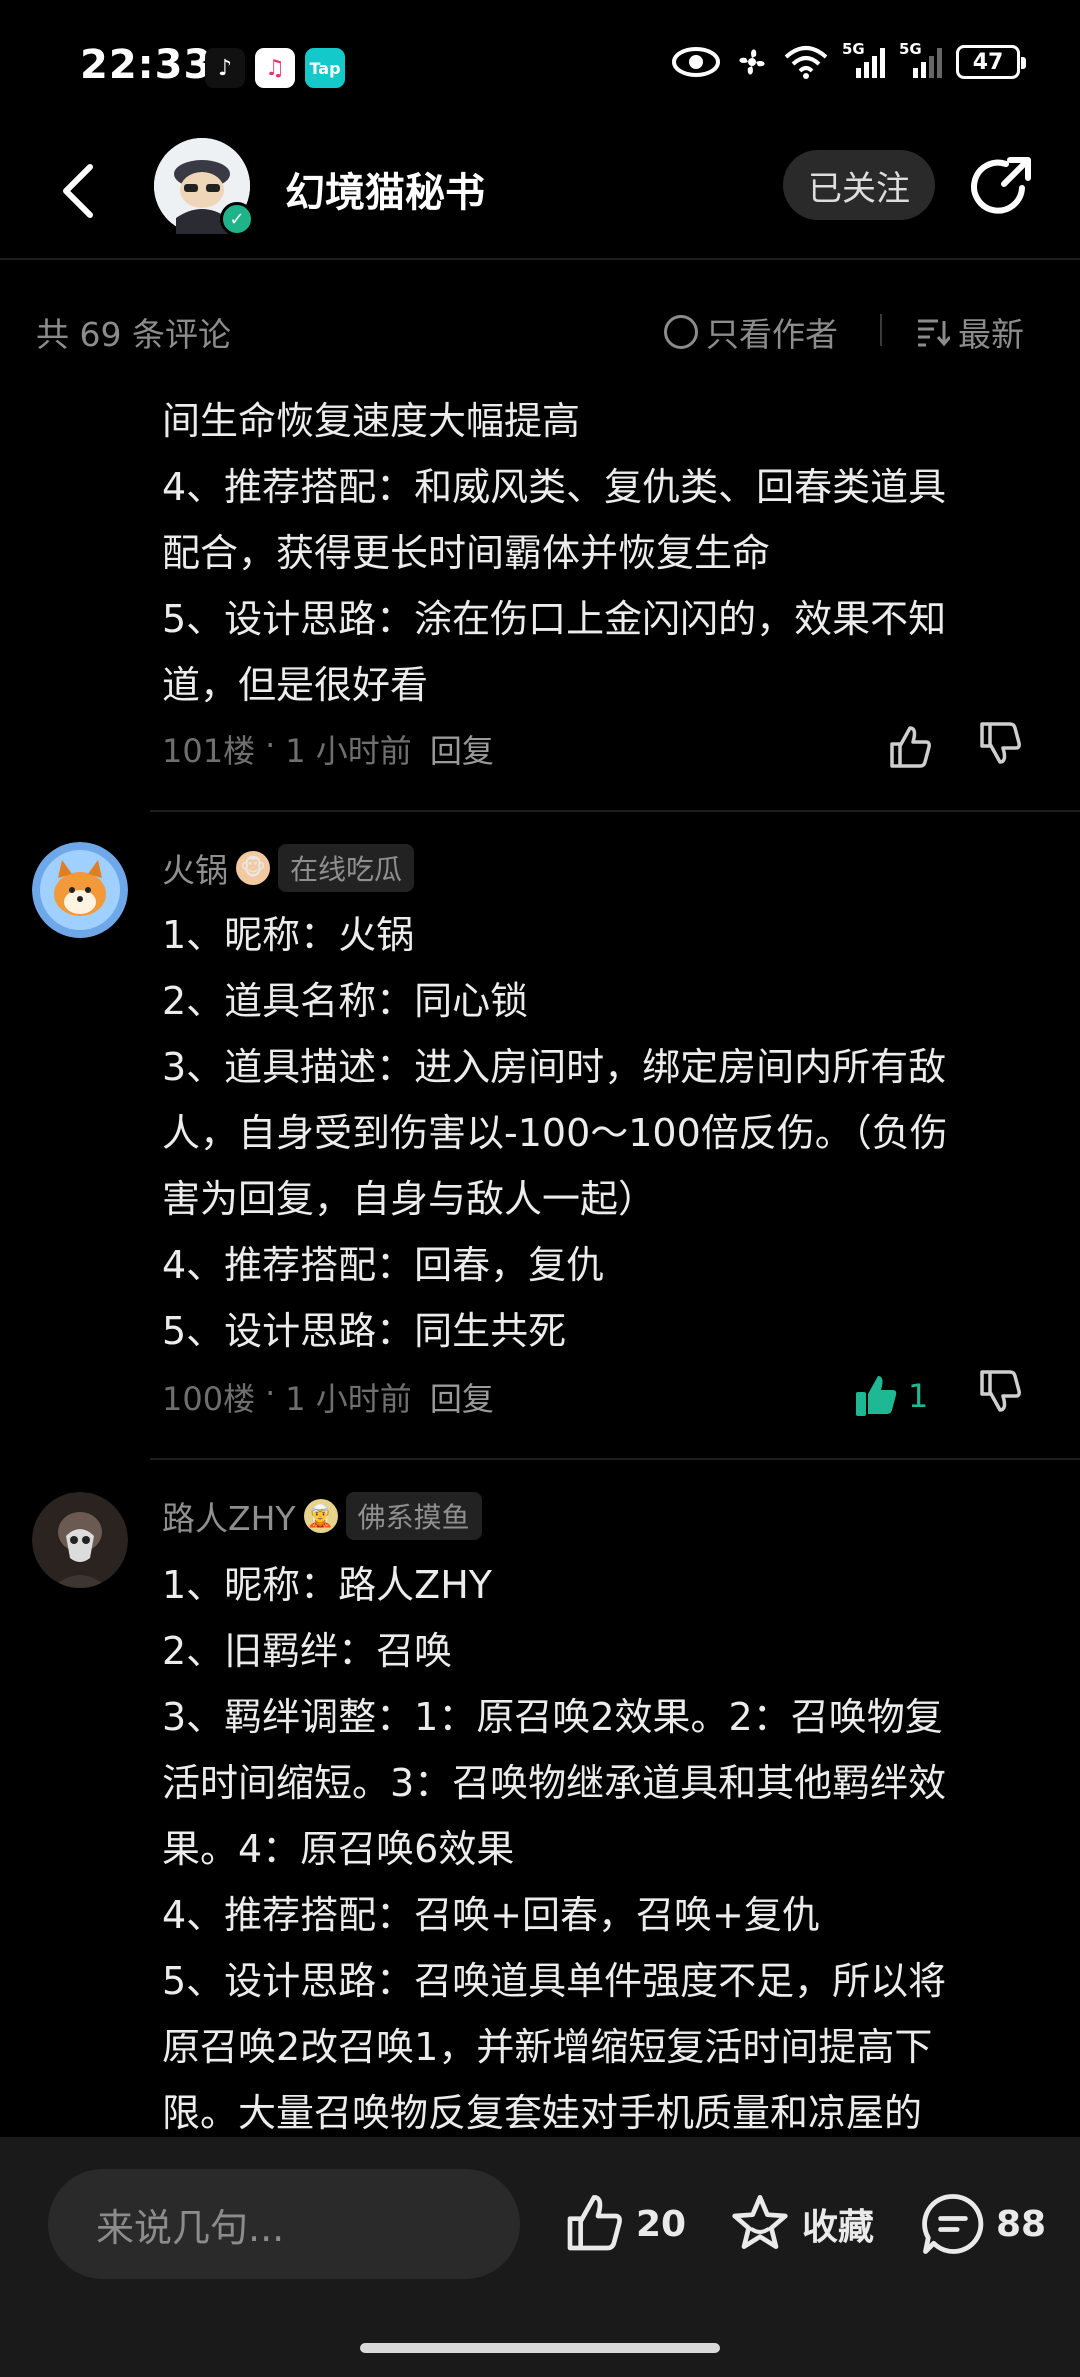 The image size is (1080, 2377). I want to click on follow-button: 已关注, so click(859, 185).